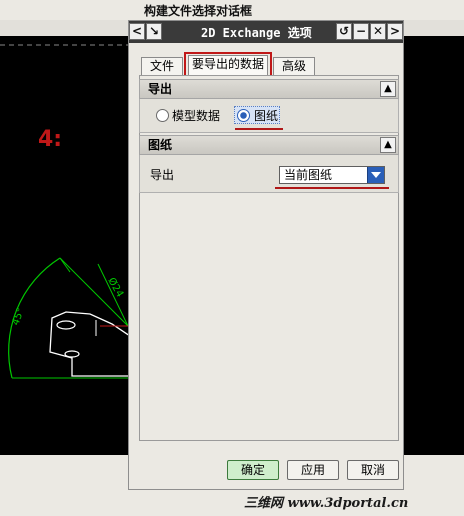 The height and width of the screenshot is (516, 464). I want to click on drawing-group-title: 图纸, so click(160, 145).